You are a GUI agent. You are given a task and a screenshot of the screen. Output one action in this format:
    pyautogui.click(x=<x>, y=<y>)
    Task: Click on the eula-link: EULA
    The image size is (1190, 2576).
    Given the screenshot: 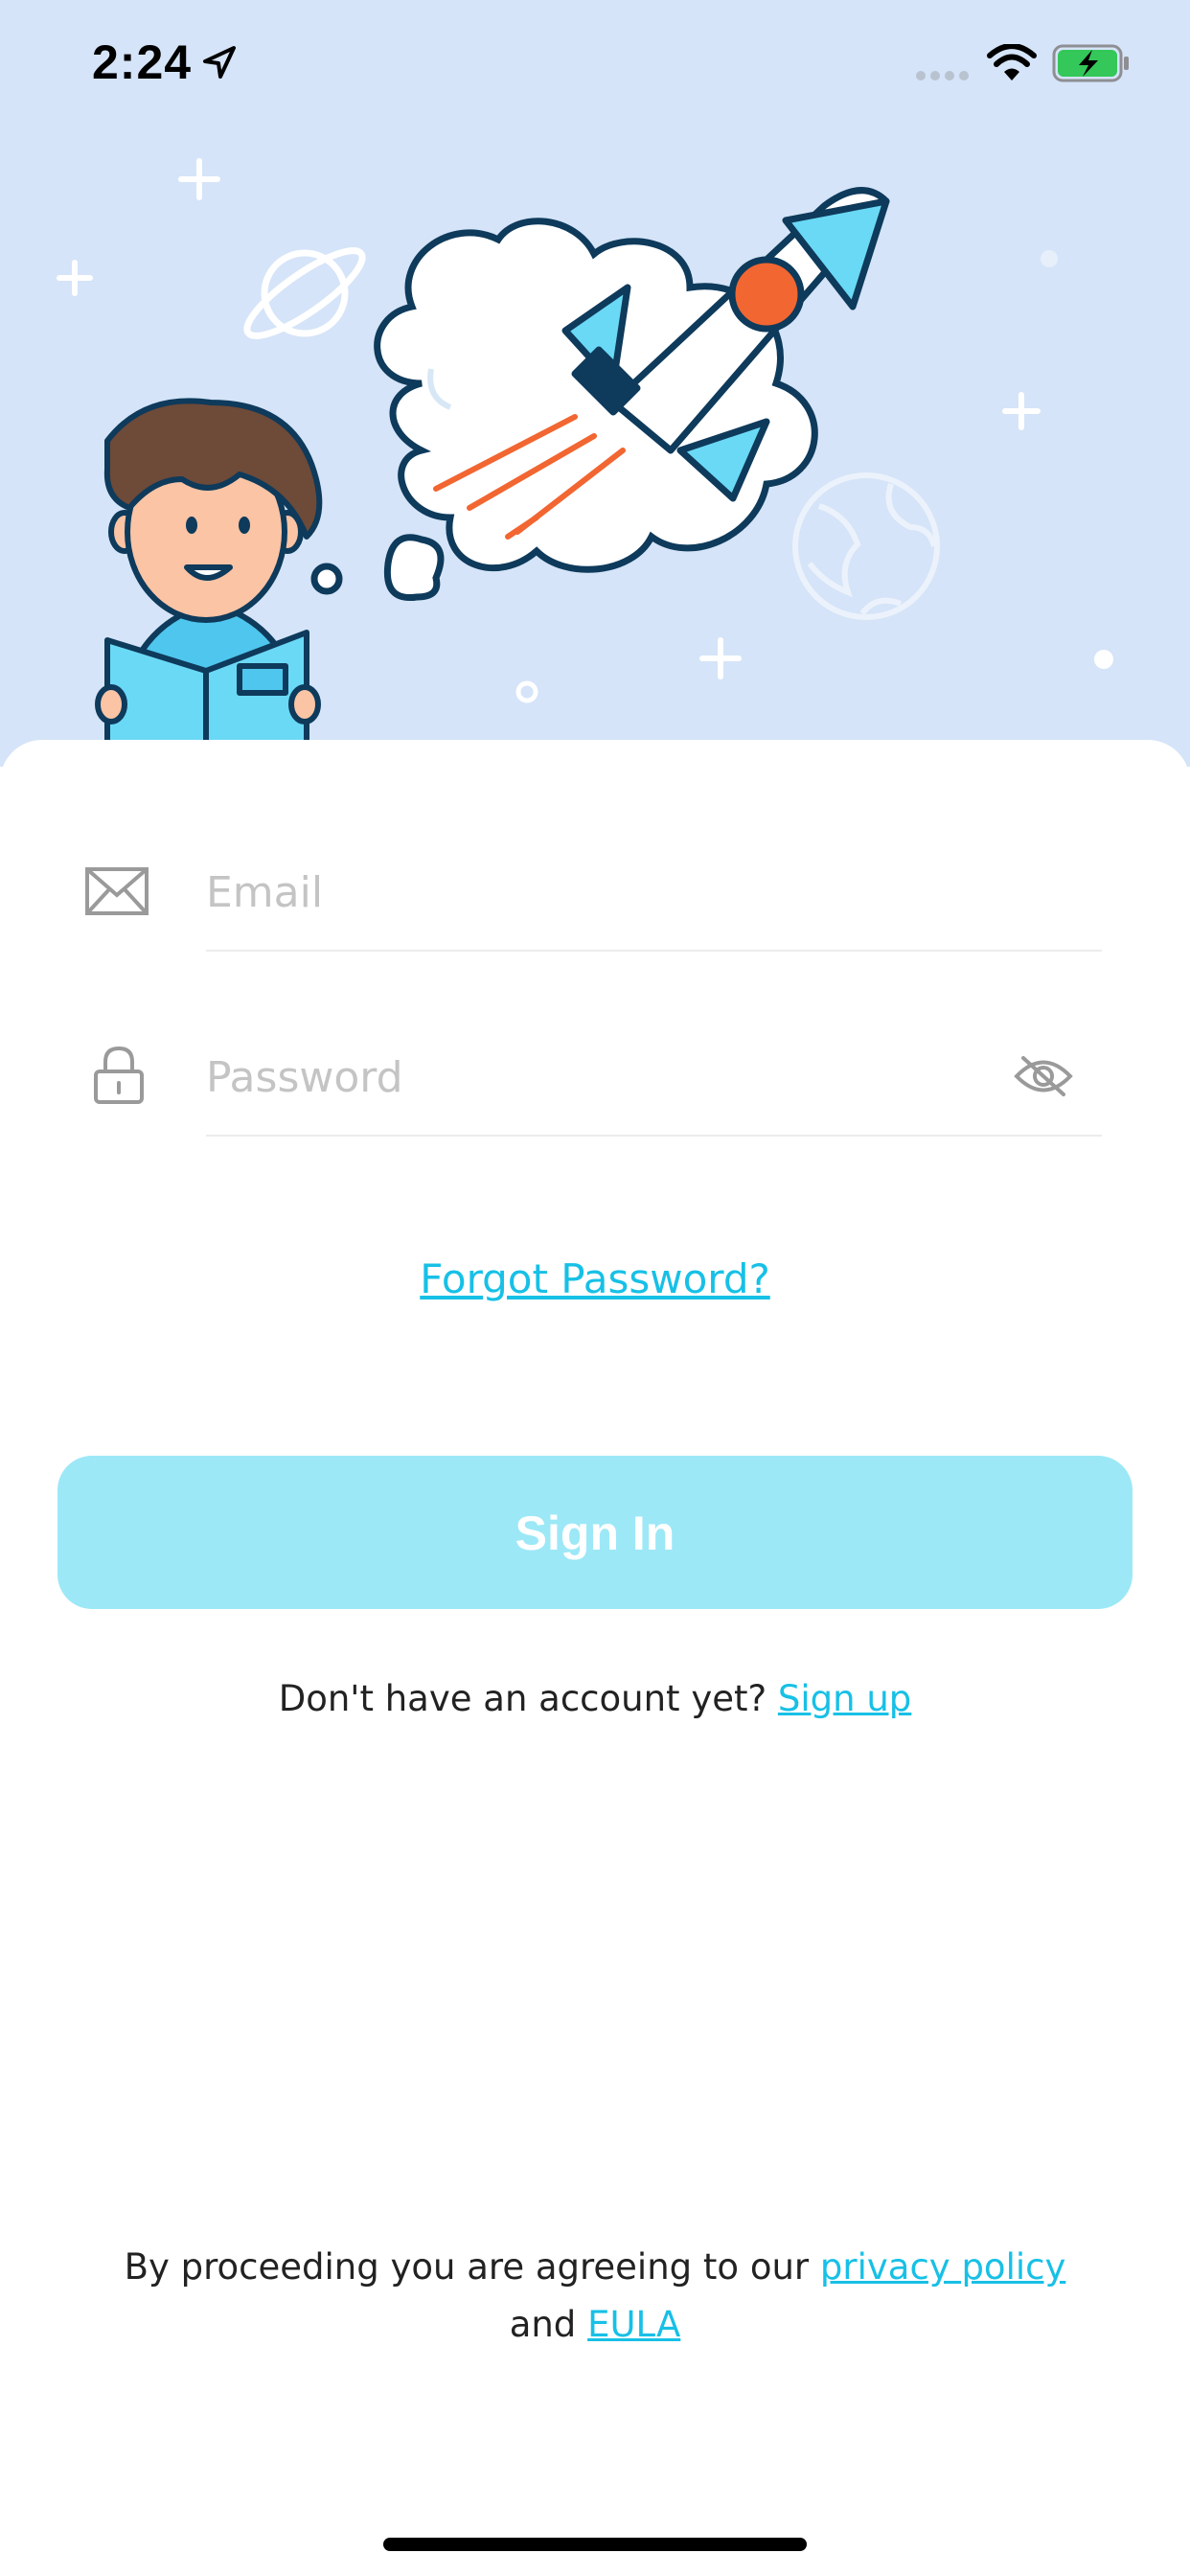 What is the action you would take?
    pyautogui.click(x=634, y=2324)
    